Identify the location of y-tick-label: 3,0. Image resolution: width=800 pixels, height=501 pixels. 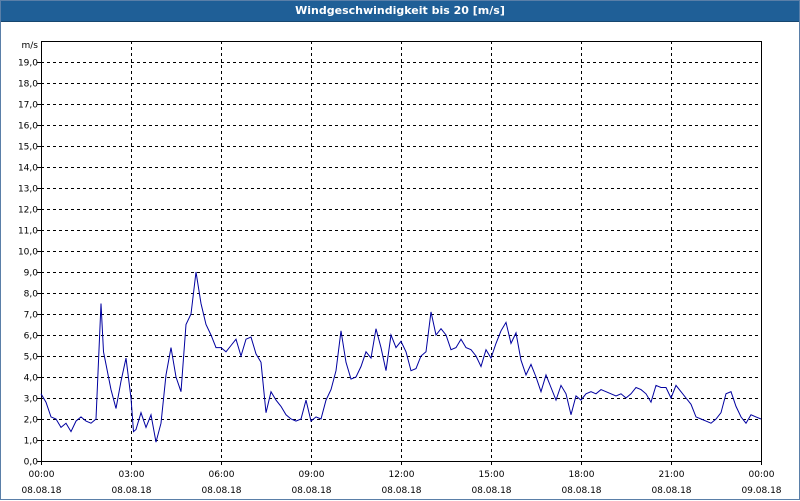
(31, 400).